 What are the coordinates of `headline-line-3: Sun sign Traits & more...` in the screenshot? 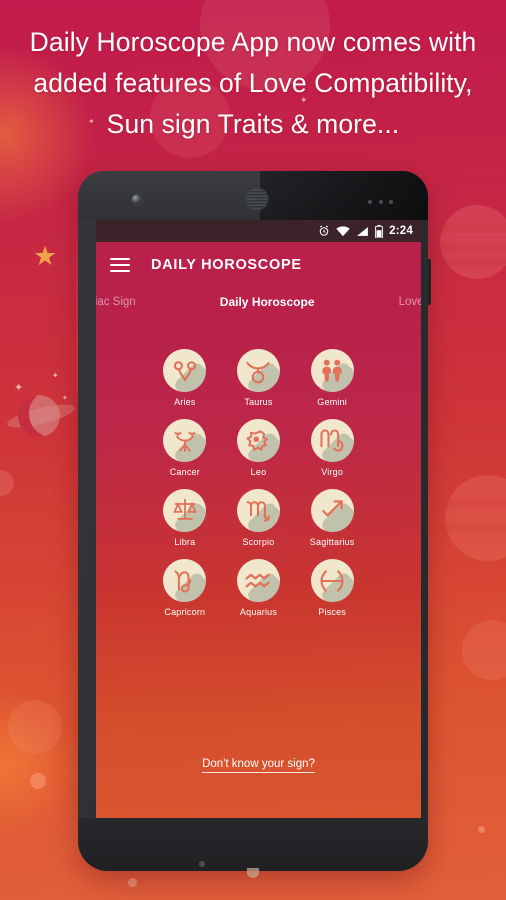 It's located at (253, 124).